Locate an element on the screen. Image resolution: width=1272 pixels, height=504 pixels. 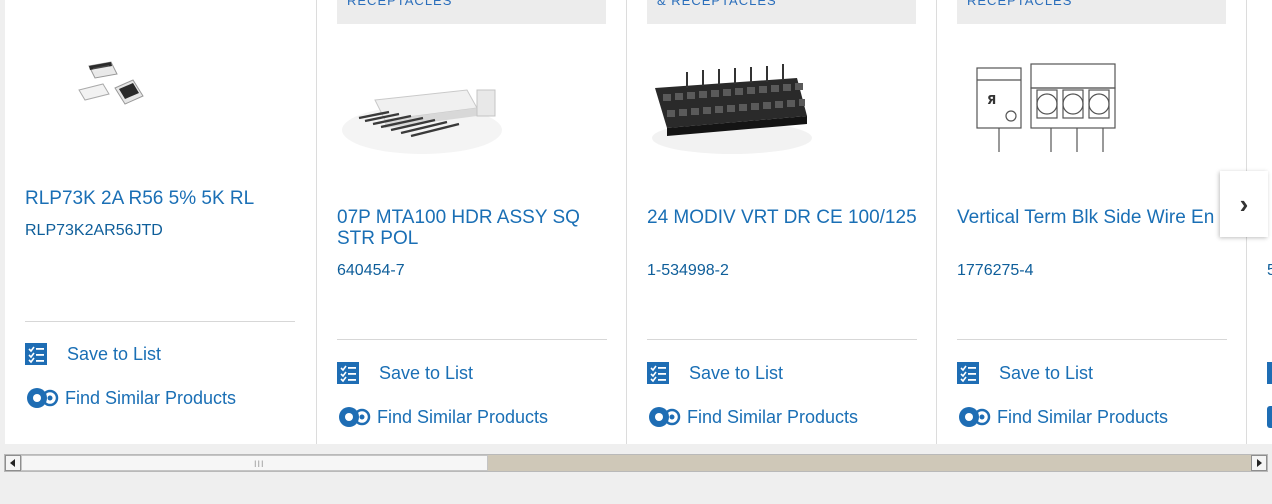
scroll-right-button is located at coordinates (1259, 463).